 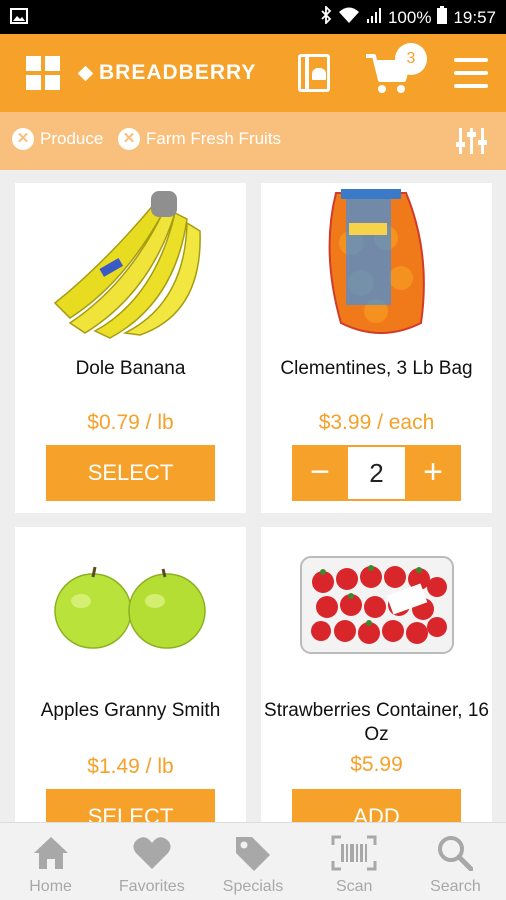 I want to click on quantity-stepper: − 2 +, so click(x=376, y=473).